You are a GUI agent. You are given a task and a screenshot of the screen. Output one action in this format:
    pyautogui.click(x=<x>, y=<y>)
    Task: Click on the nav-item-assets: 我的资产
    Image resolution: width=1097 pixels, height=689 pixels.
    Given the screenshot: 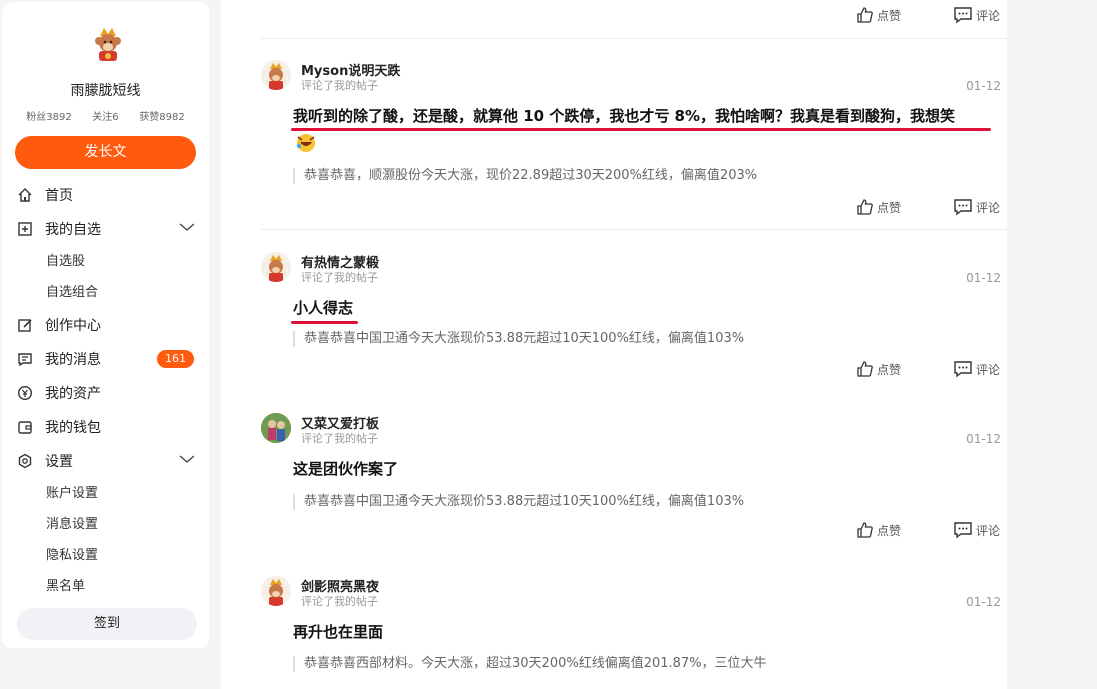 What is the action you would take?
    pyautogui.click(x=105, y=393)
    